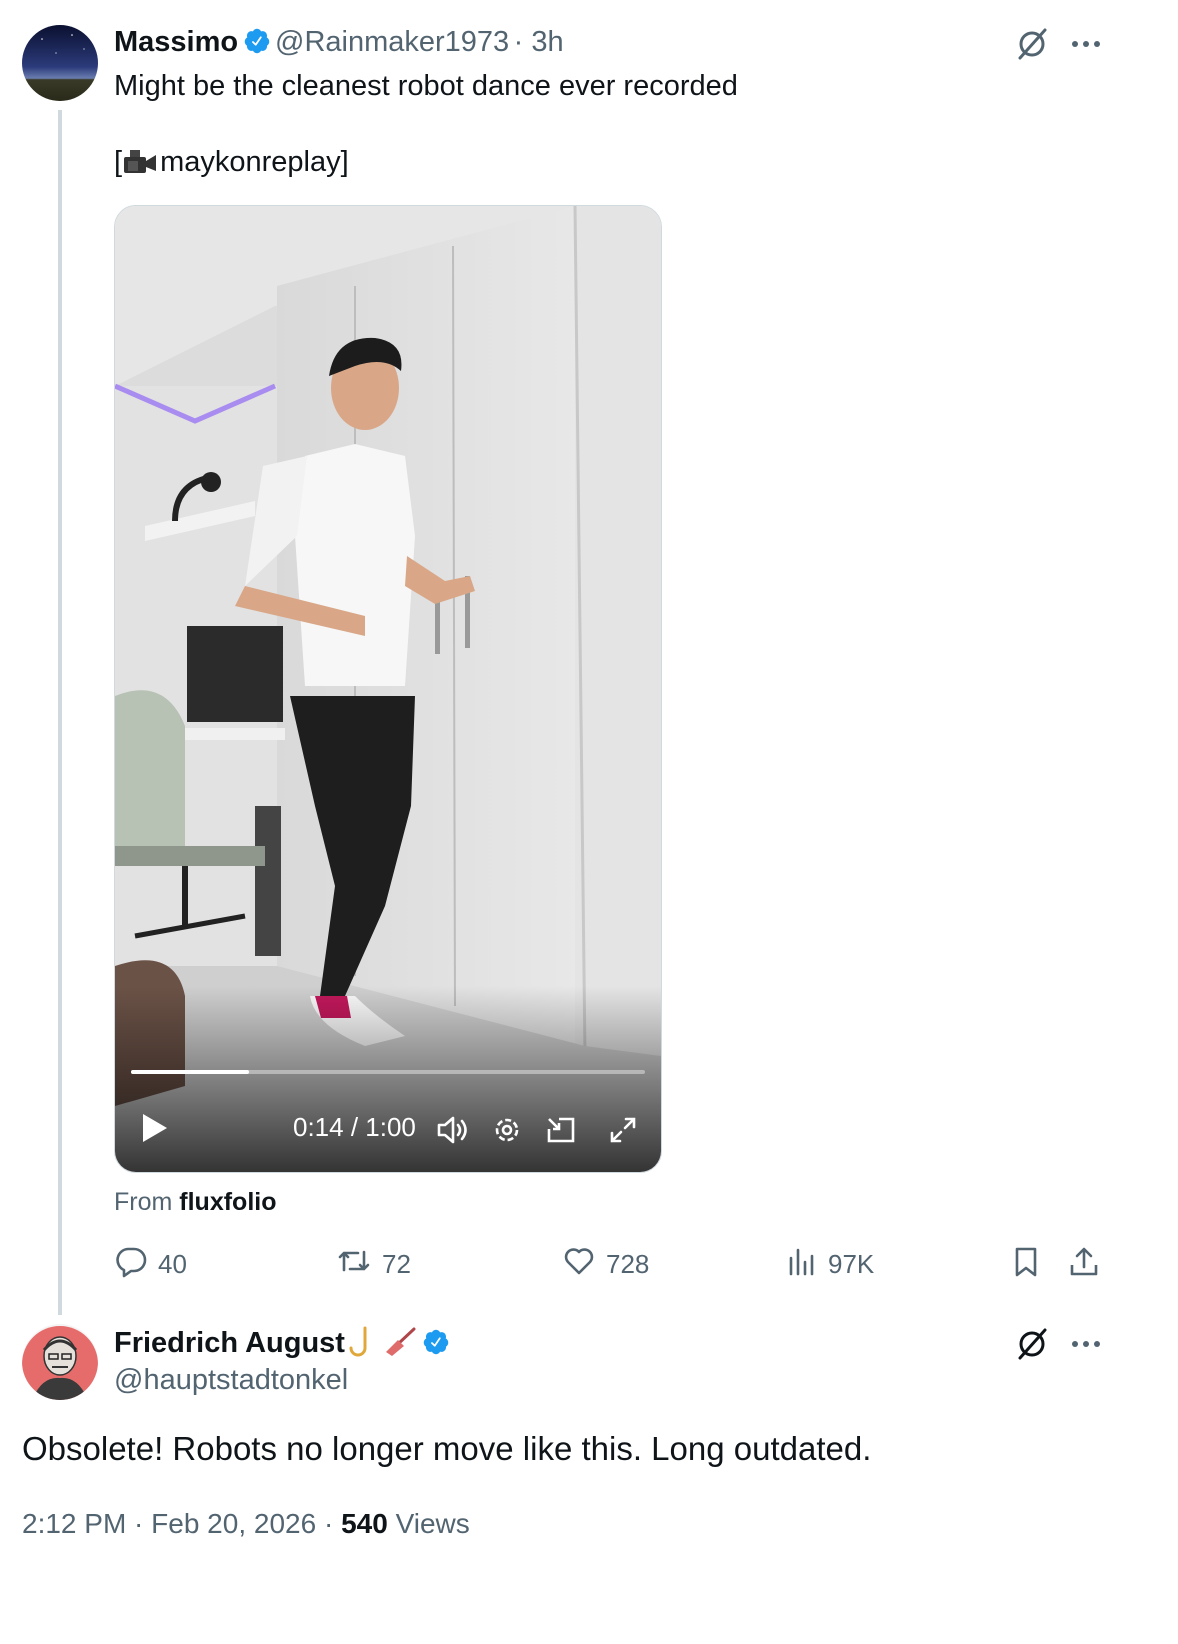 This screenshot has height=1644, width=1178. What do you see at coordinates (432, 1523) in the screenshot?
I see `views-label: Views` at bounding box center [432, 1523].